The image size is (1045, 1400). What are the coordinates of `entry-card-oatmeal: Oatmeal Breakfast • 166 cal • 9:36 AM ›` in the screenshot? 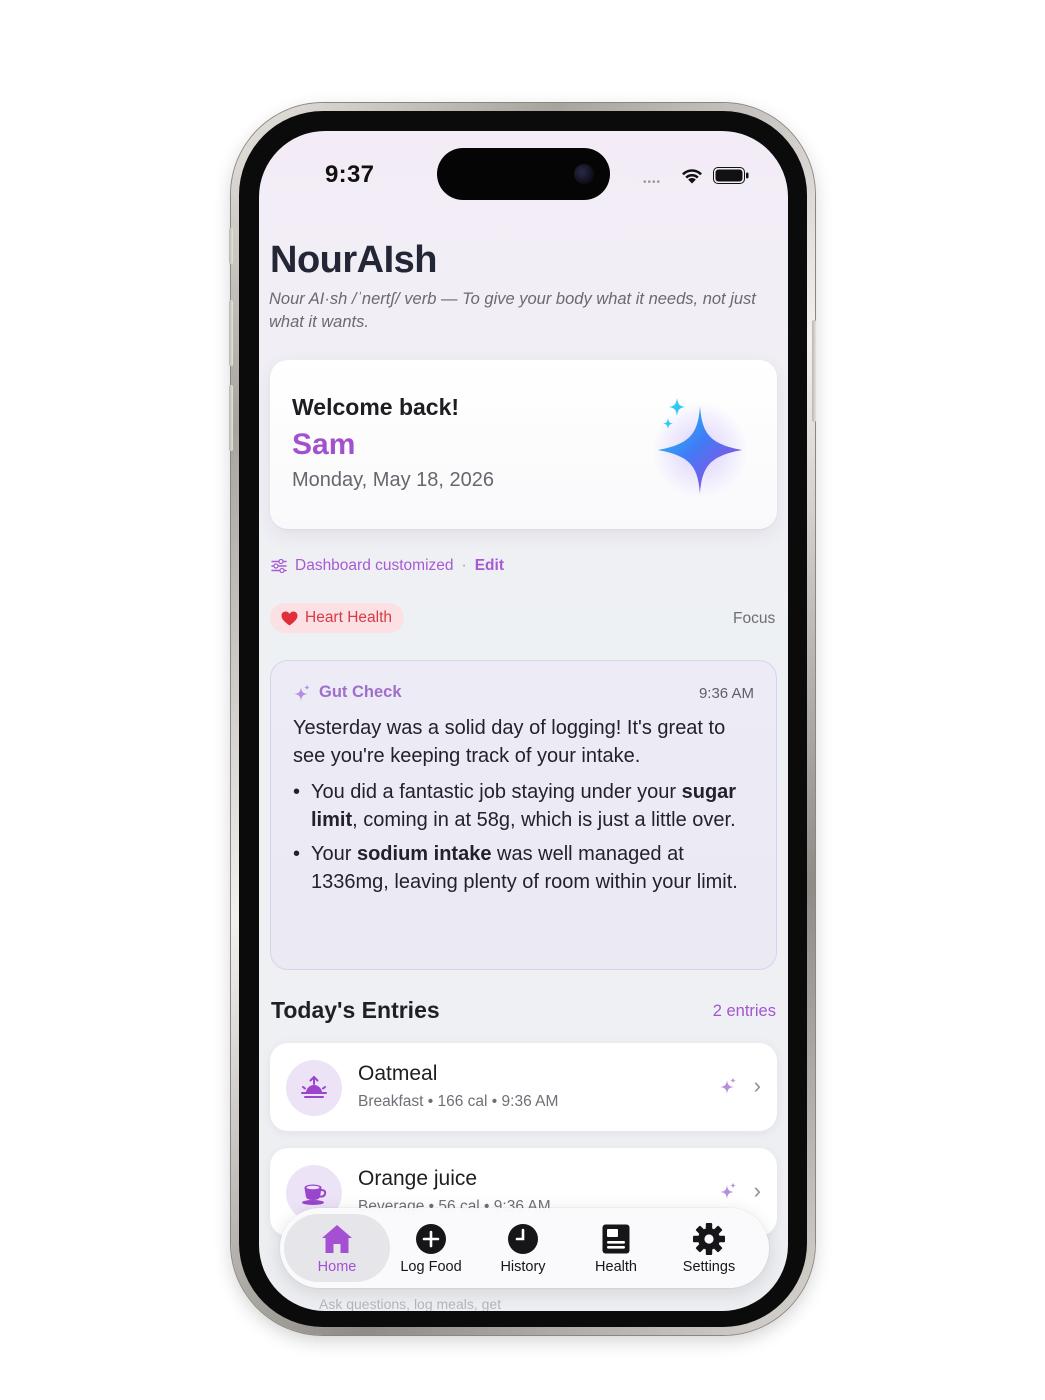 It's located at (523, 1087).